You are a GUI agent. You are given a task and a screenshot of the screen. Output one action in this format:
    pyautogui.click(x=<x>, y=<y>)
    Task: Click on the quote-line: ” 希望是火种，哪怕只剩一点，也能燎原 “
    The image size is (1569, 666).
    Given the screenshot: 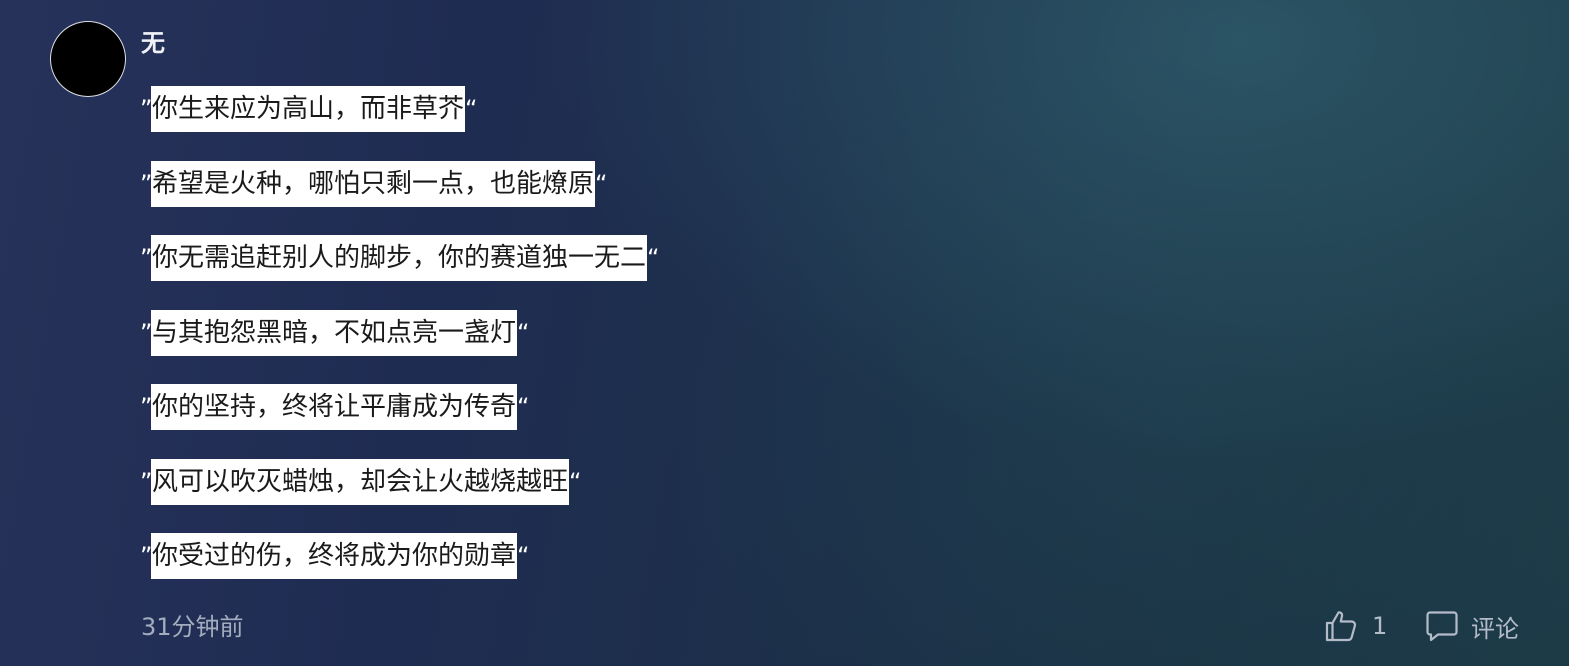 What is the action you would take?
    pyautogui.click(x=399, y=183)
    